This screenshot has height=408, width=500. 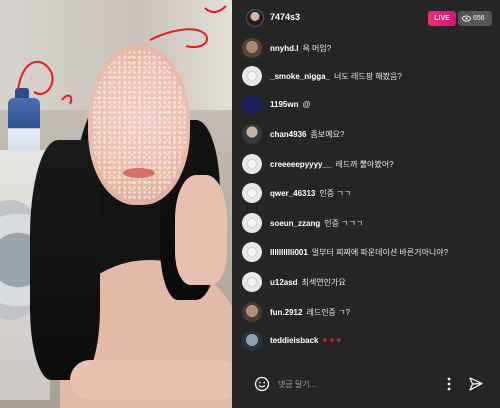 I want to click on live-header: 7474s3 LIVE 656, so click(x=366, y=18).